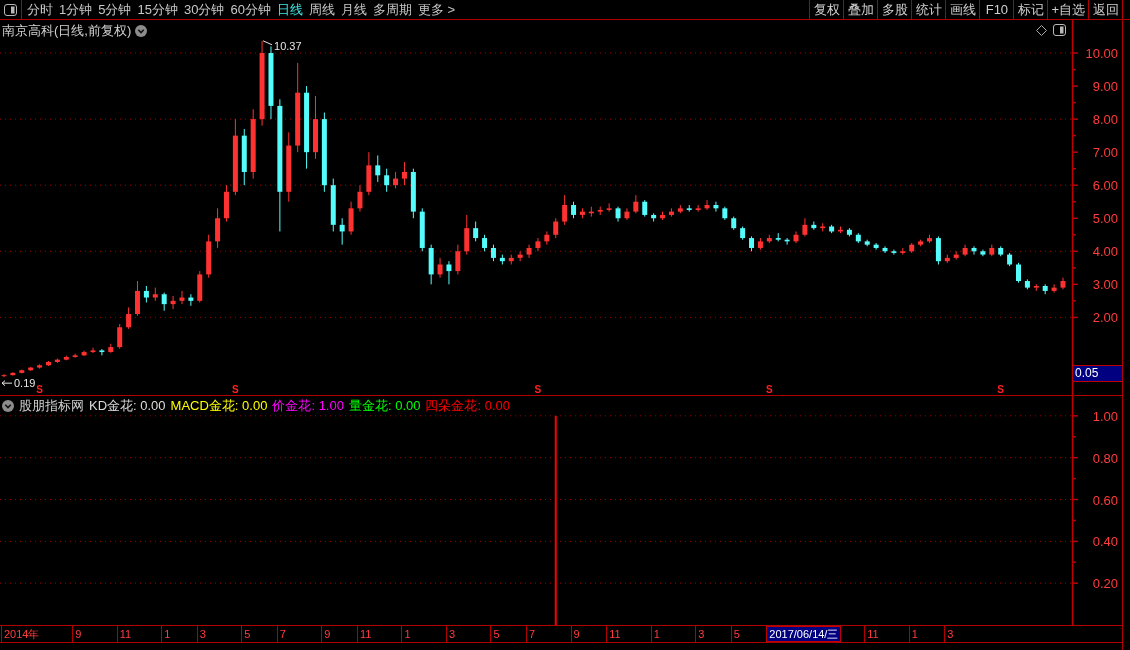 The width and height of the screenshot is (1130, 650). What do you see at coordinates (996, 9) in the screenshot?
I see `toolbar-button: F10` at bounding box center [996, 9].